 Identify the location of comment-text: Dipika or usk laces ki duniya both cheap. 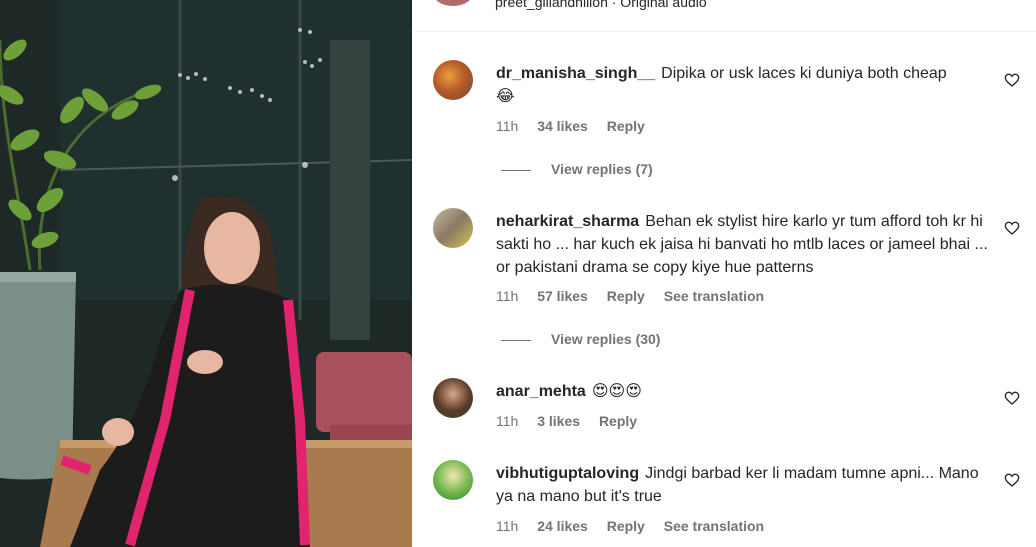
(804, 73).